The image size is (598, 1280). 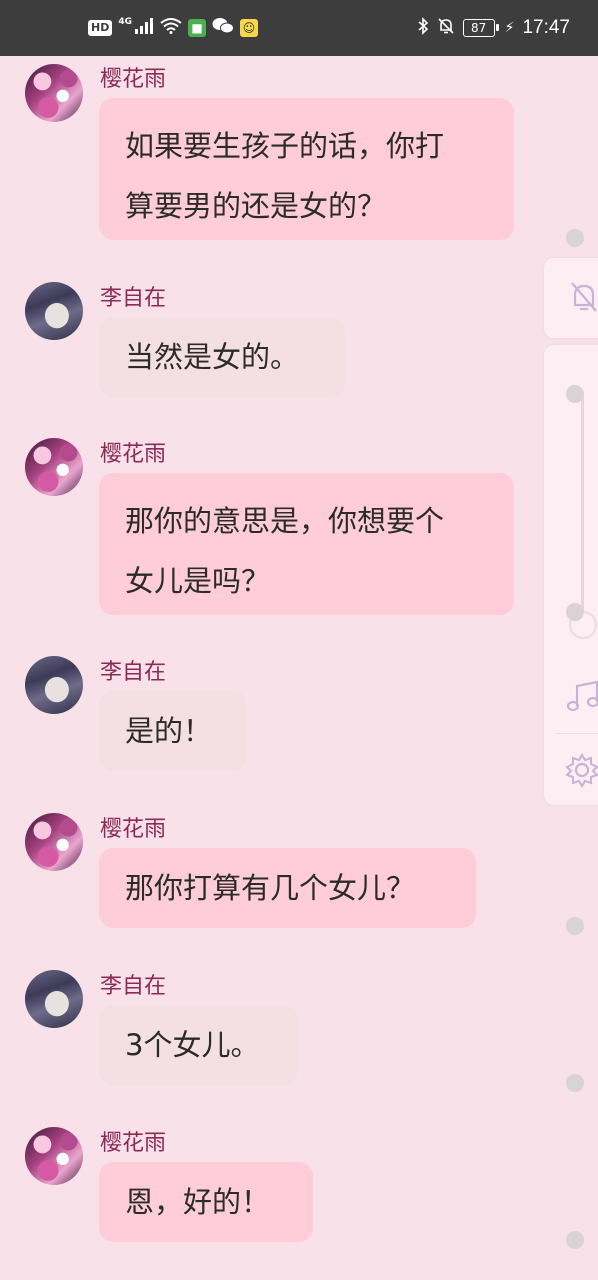 What do you see at coordinates (546, 27) in the screenshot?
I see `clock: 17:47` at bounding box center [546, 27].